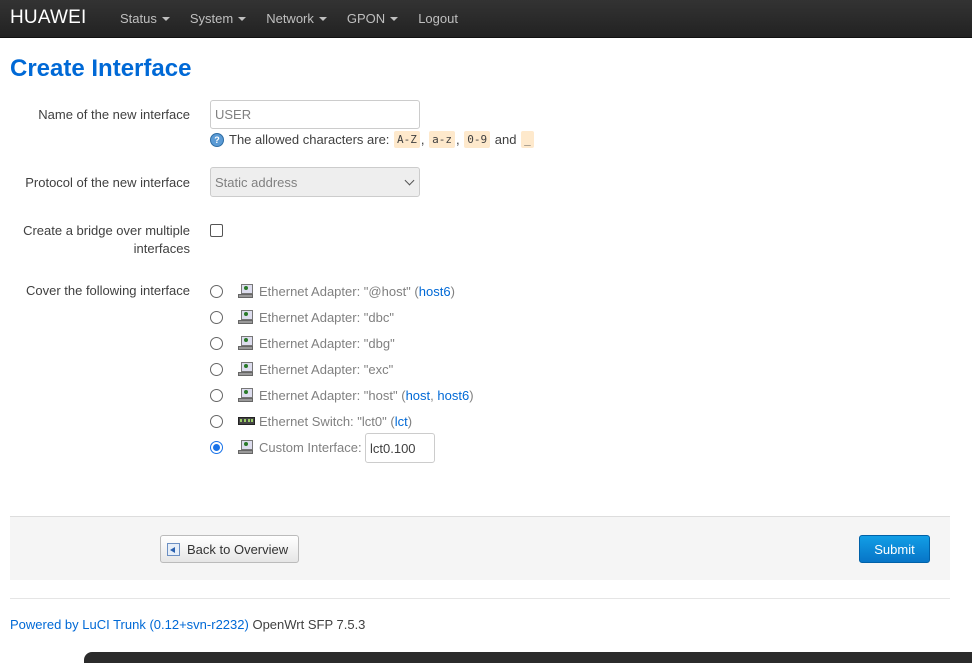  What do you see at coordinates (310, 447) in the screenshot?
I see `iface-label: Custom Interface:` at bounding box center [310, 447].